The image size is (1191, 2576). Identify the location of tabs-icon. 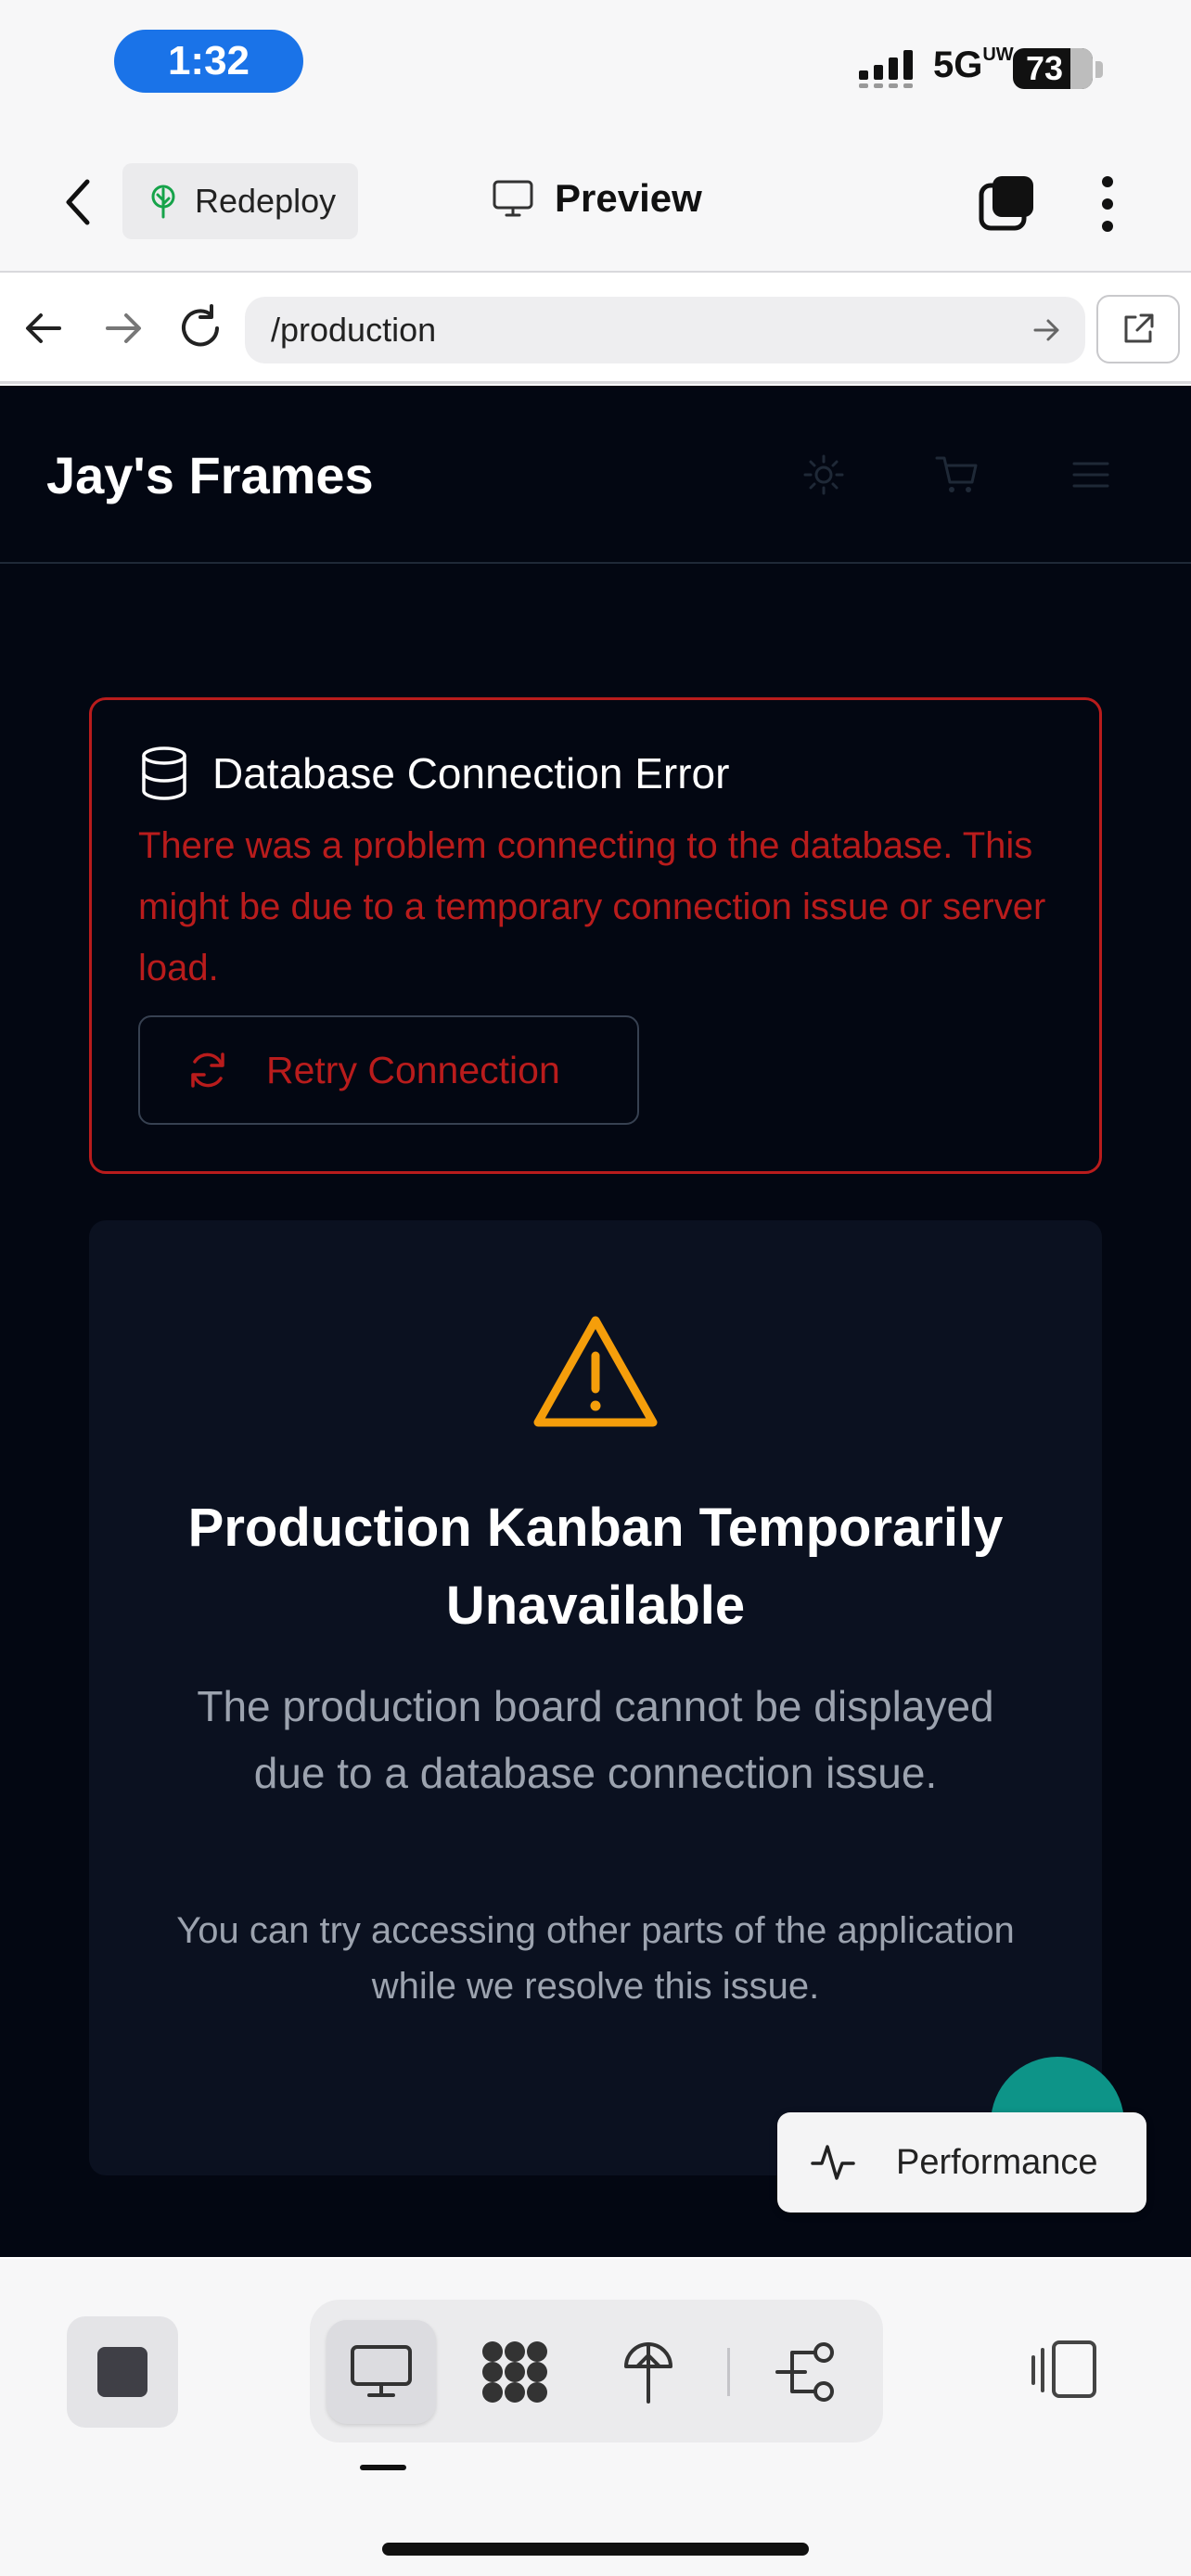
(1007, 204).